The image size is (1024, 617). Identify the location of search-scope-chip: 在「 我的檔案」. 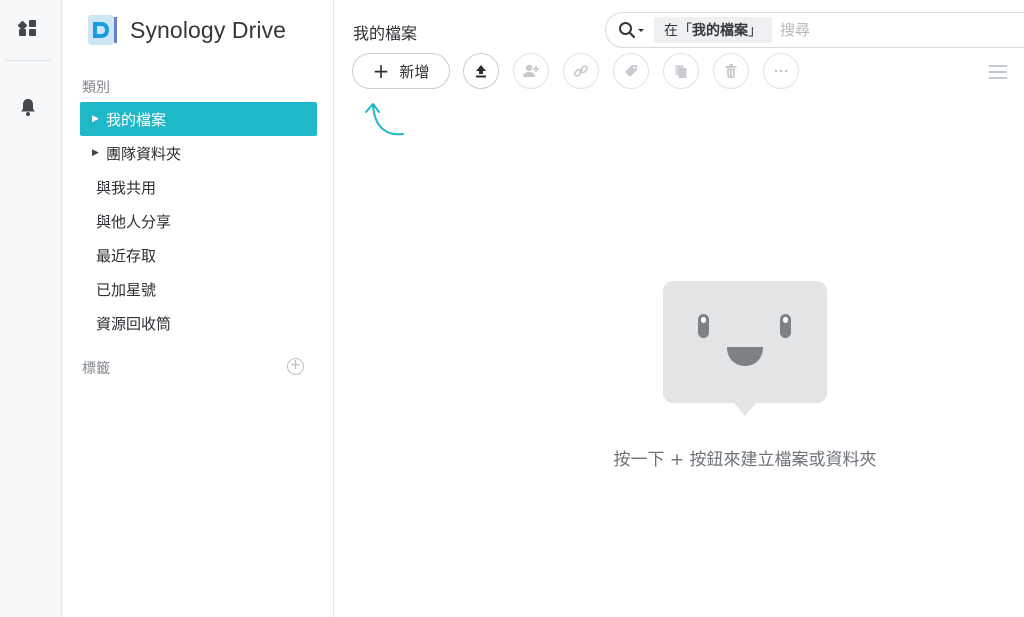
(713, 30).